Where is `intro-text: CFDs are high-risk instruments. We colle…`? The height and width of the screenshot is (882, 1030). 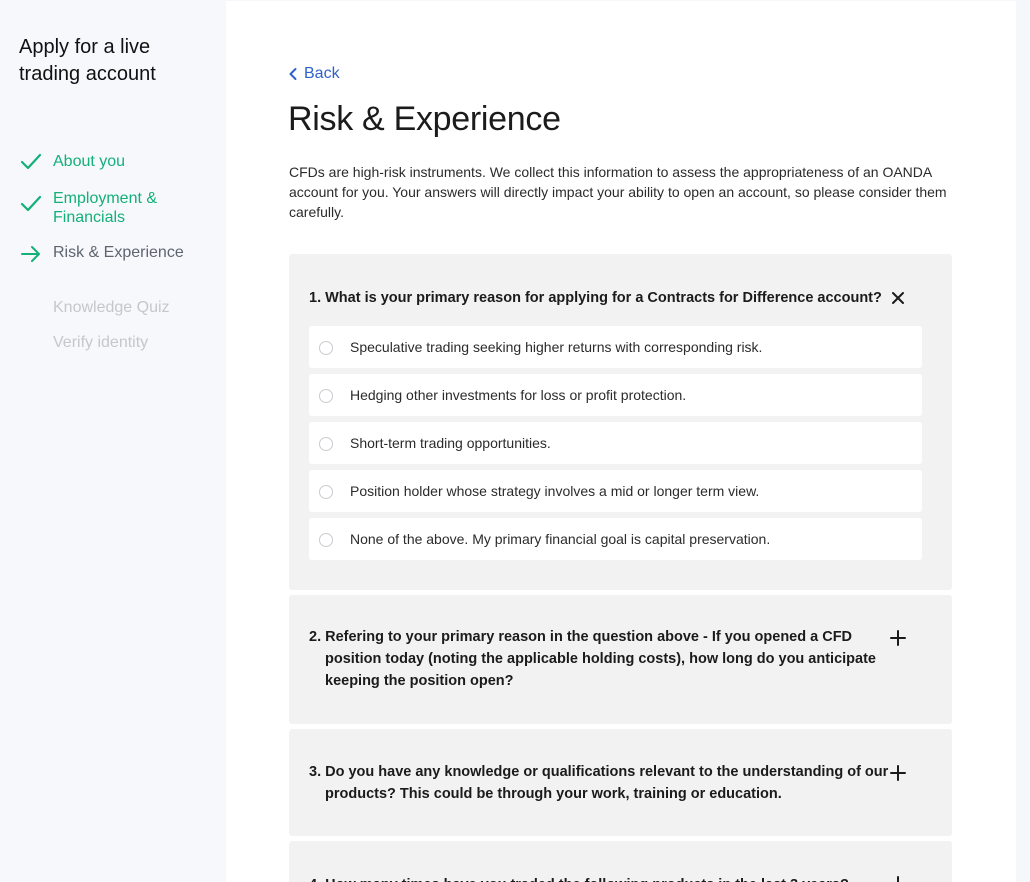
intro-text: CFDs are high-risk instruments. We colle… is located at coordinates (618, 192).